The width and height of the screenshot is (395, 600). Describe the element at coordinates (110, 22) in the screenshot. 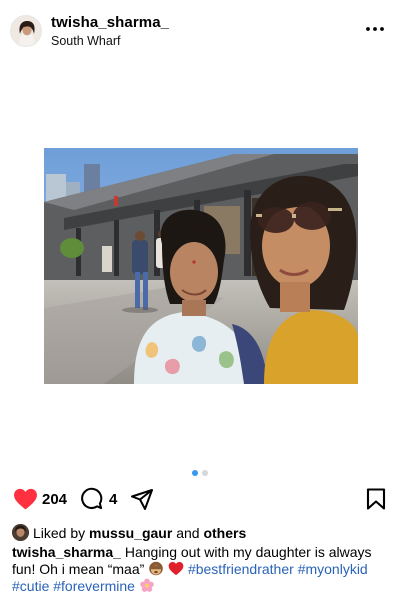

I see `post-username: twisha_sharma_` at that location.